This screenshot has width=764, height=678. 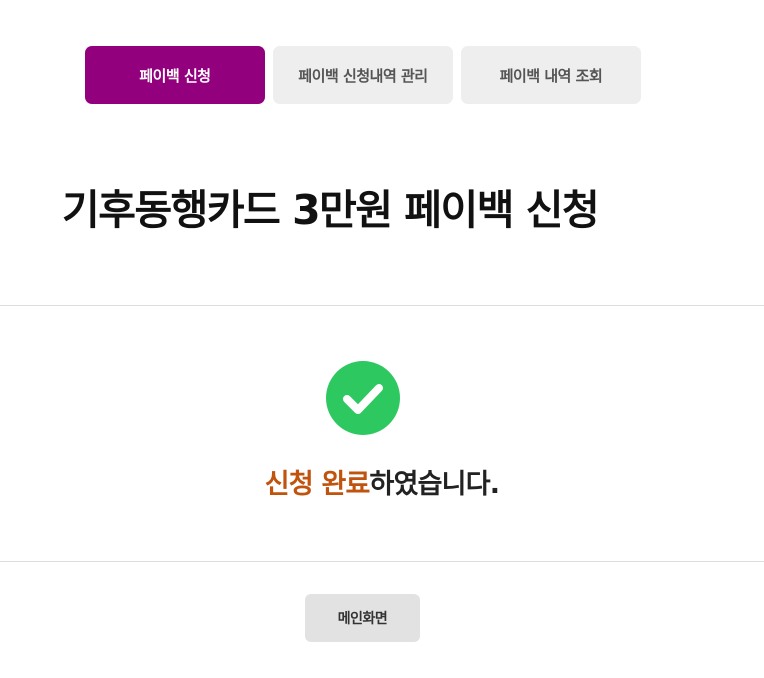 I want to click on tab-payback-apply: 페이백 신청, so click(x=175, y=75).